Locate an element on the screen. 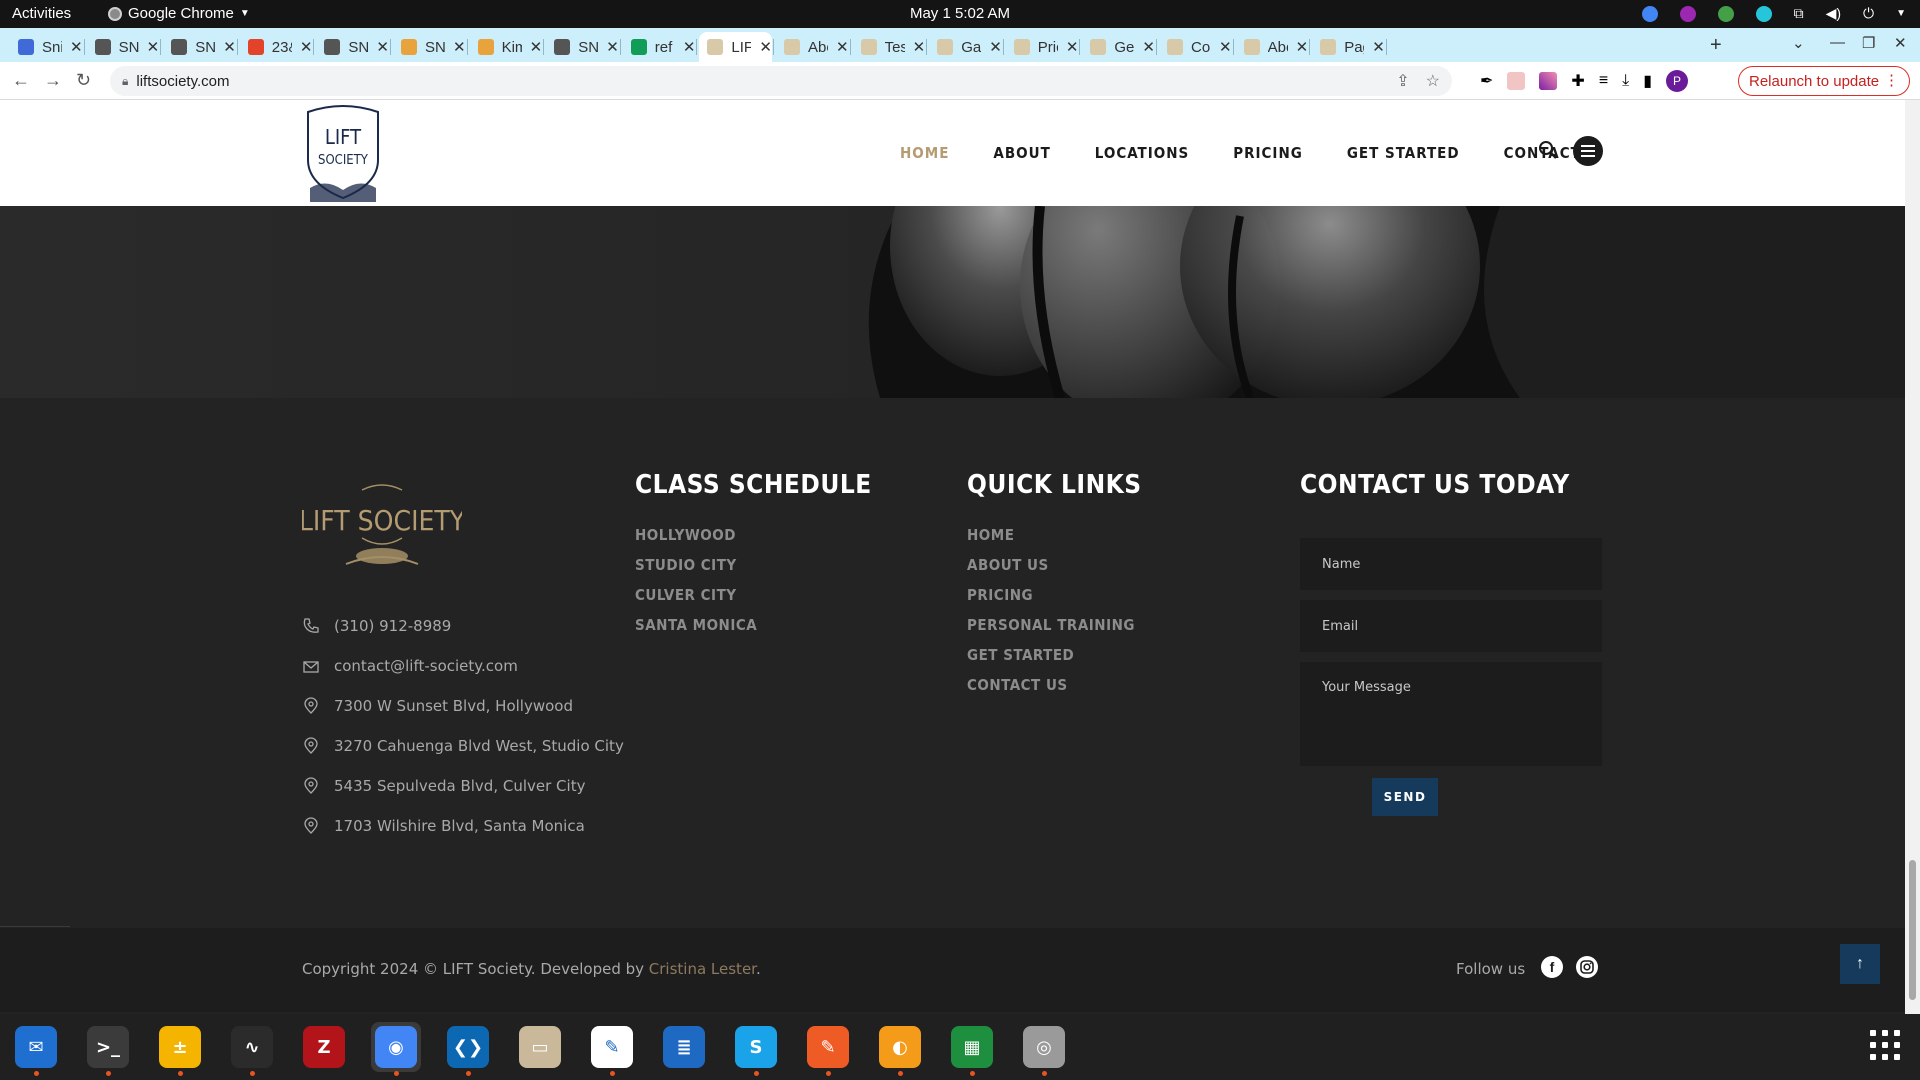 Image resolution: width=1920 pixels, height=1080 pixels. maximize-button: ❐ is located at coordinates (1868, 43).